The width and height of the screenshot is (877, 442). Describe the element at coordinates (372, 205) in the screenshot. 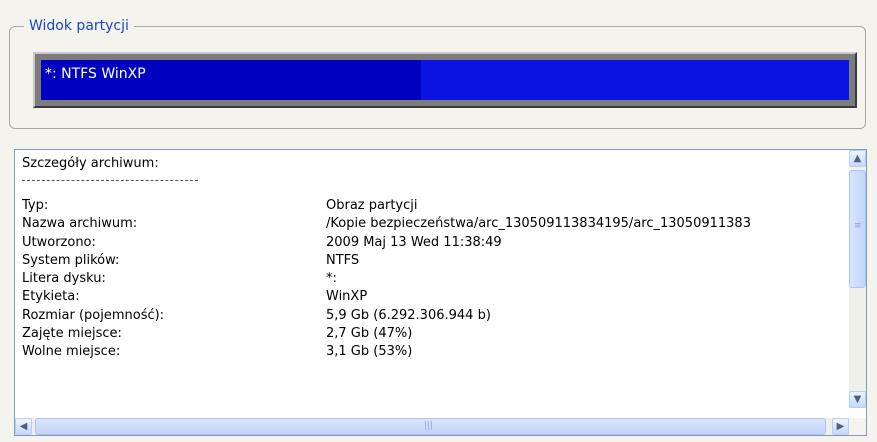

I see `detail-value: Obraz partycji` at that location.